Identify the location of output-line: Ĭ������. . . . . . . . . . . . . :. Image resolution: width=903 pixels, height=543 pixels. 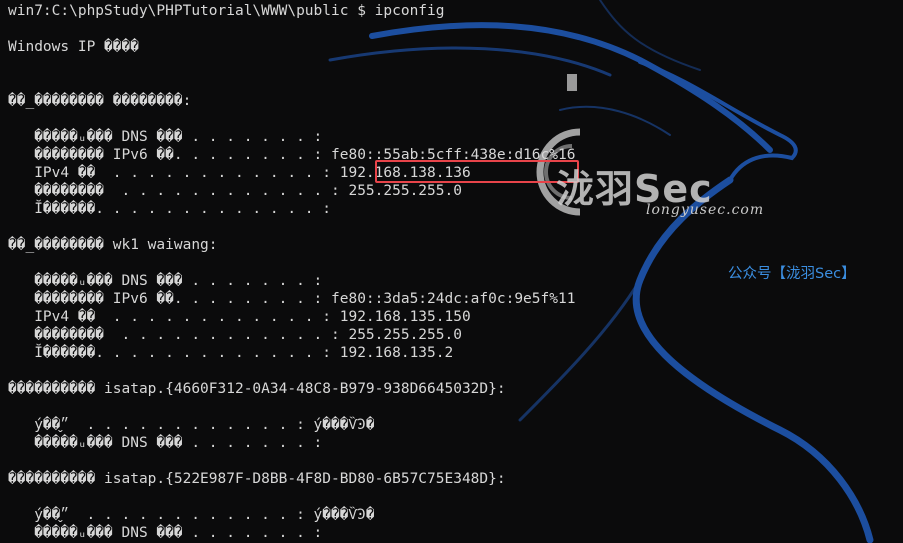
(170, 209).